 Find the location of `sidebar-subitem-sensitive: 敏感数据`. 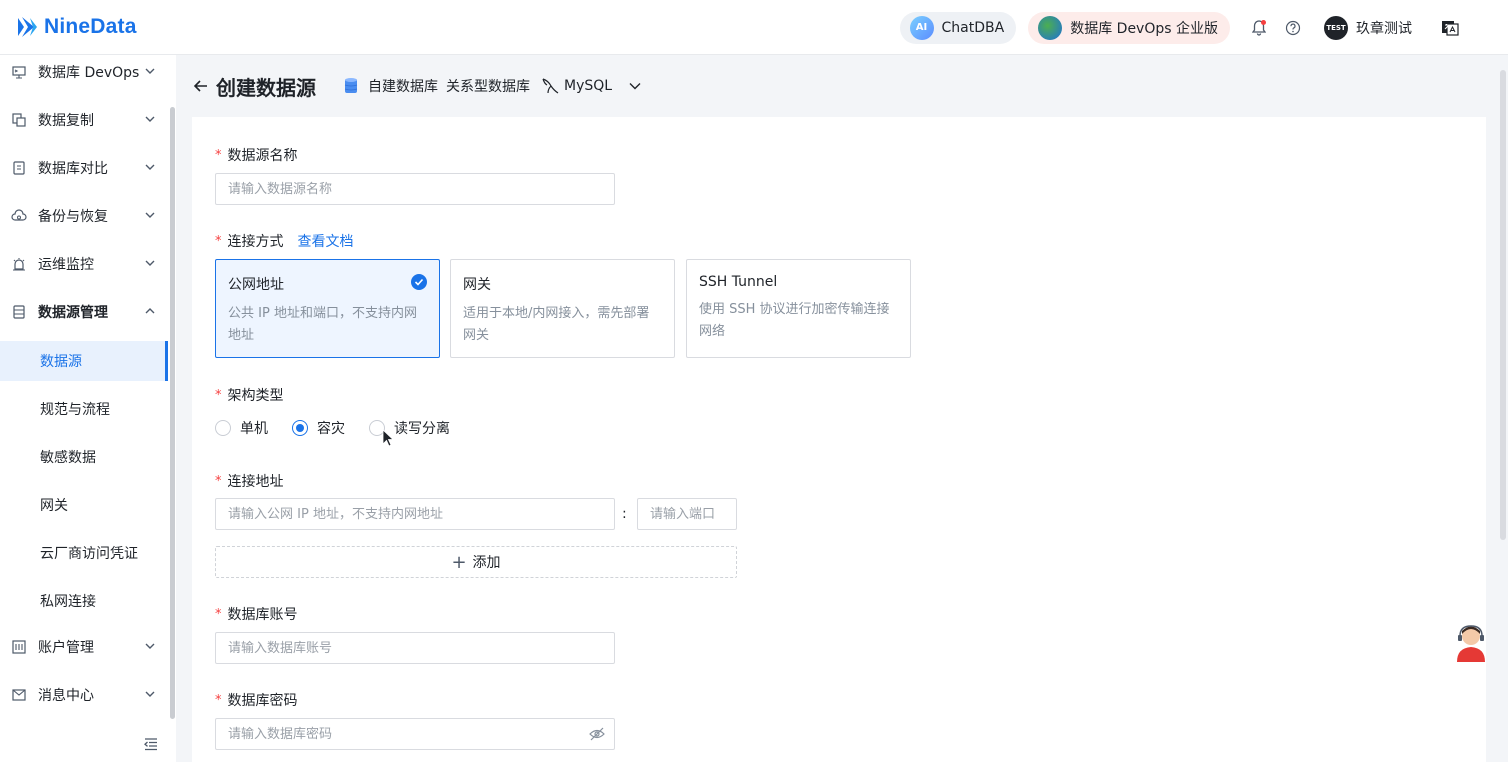

sidebar-subitem-sensitive: 敏感数据 is located at coordinates (84, 457).